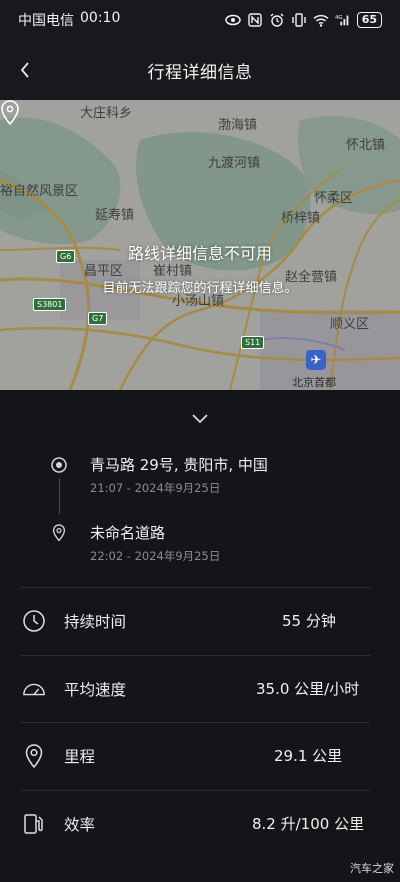  Describe the element at coordinates (98, 318) in the screenshot. I see `road-badge: G7` at that location.